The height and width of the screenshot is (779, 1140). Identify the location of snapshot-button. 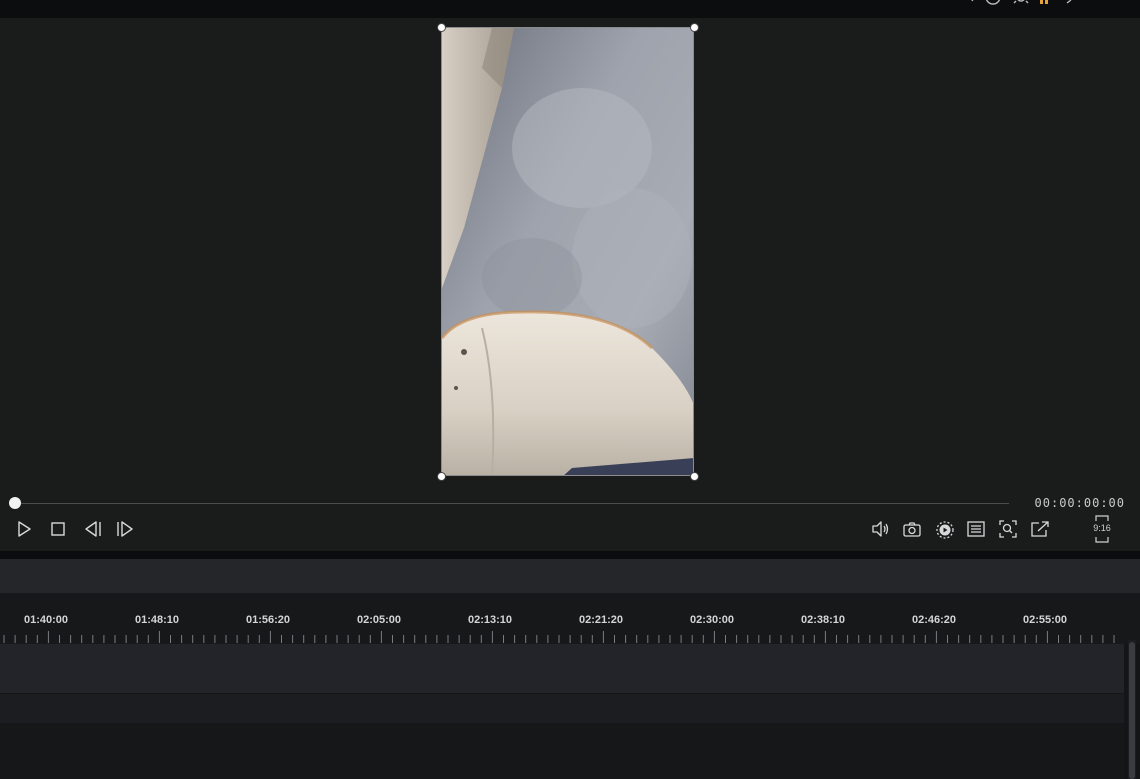
(912, 529).